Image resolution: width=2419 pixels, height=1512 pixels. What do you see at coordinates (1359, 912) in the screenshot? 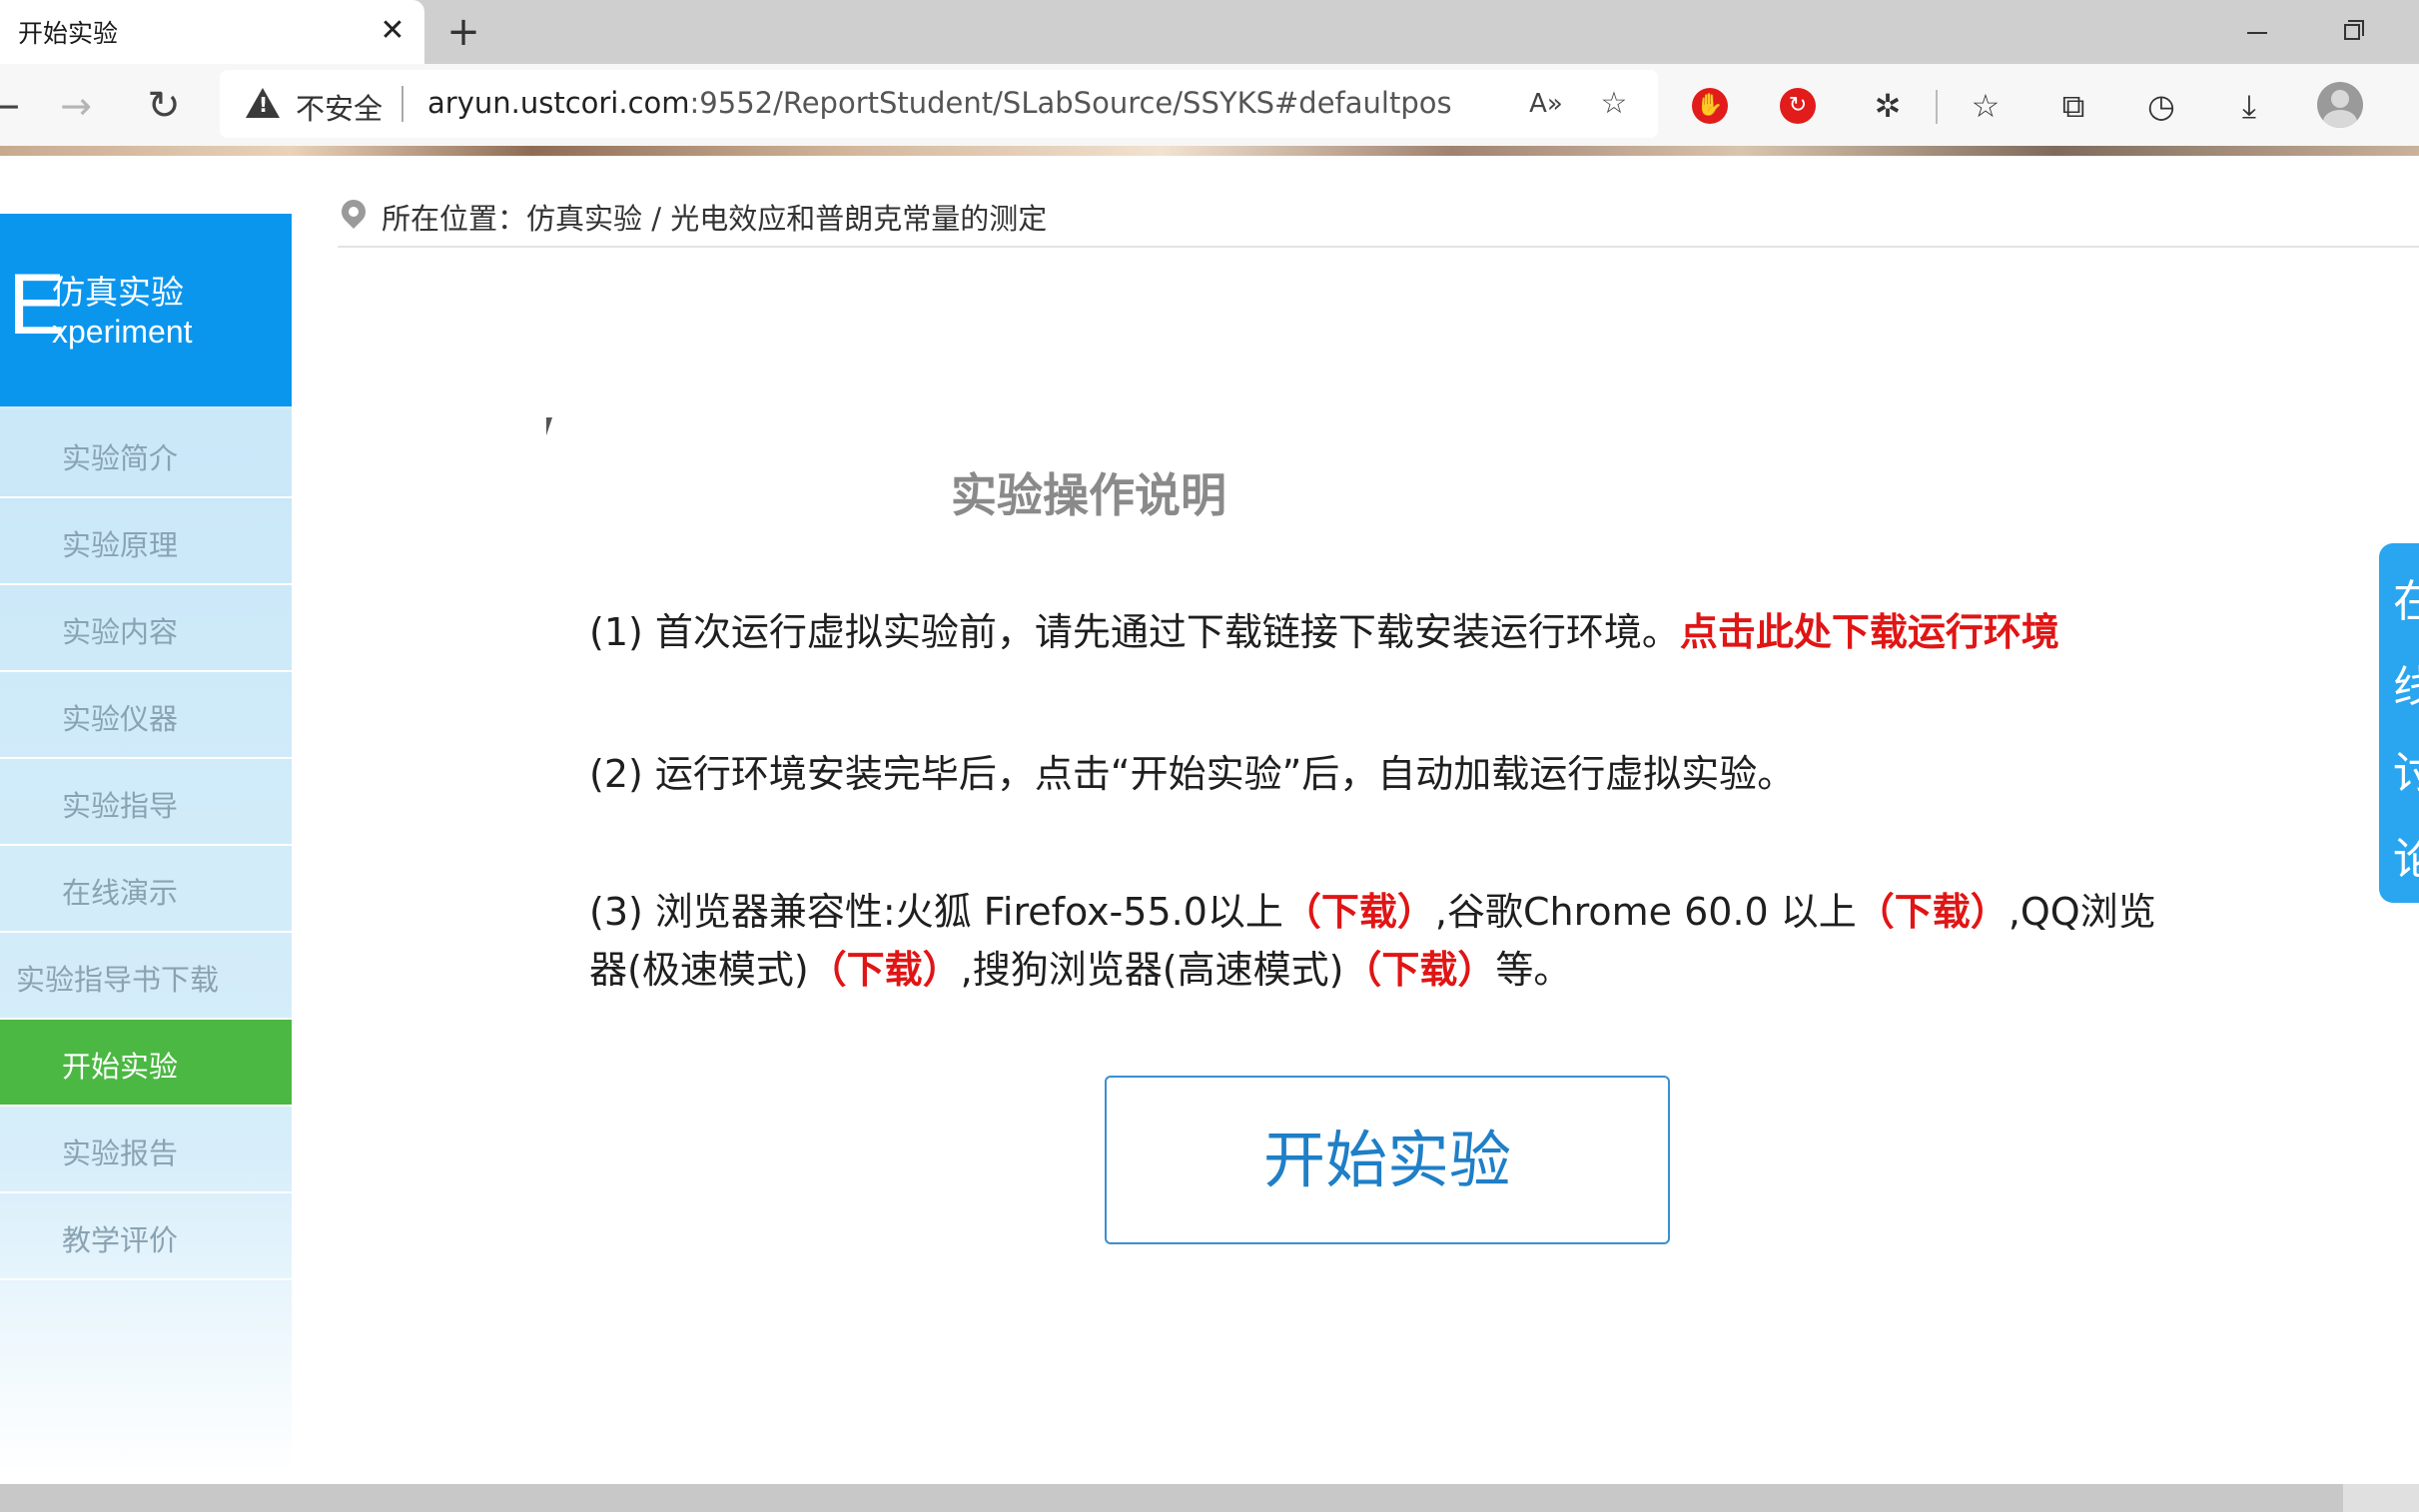
I see `firefox-download-link: （下载）` at bounding box center [1359, 912].